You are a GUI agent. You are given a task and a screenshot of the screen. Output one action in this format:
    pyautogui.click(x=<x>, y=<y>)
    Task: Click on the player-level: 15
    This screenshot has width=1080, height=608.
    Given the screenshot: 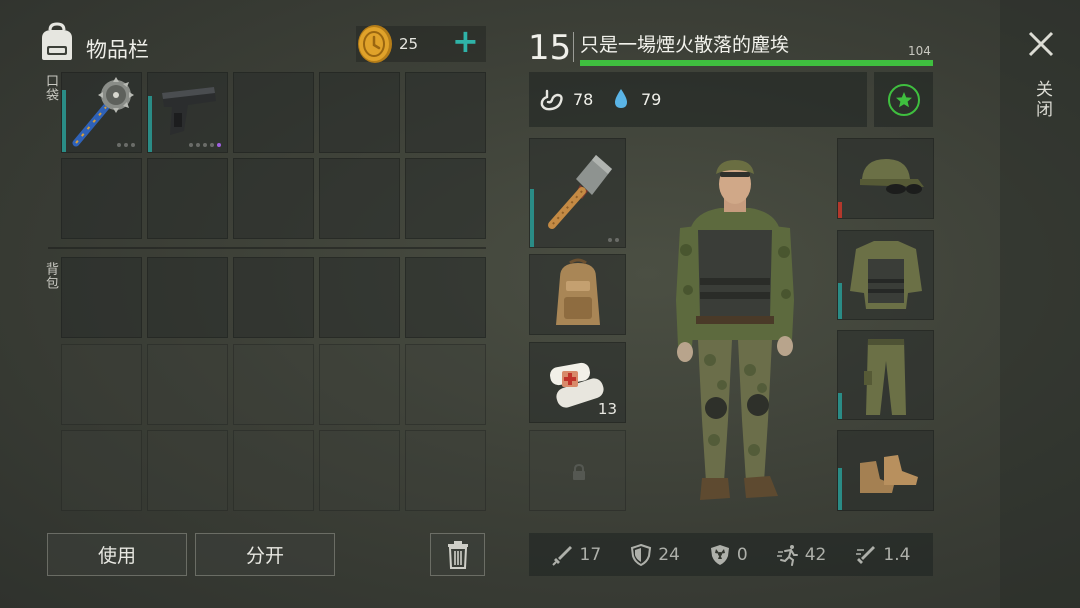 What is the action you would take?
    pyautogui.click(x=550, y=48)
    